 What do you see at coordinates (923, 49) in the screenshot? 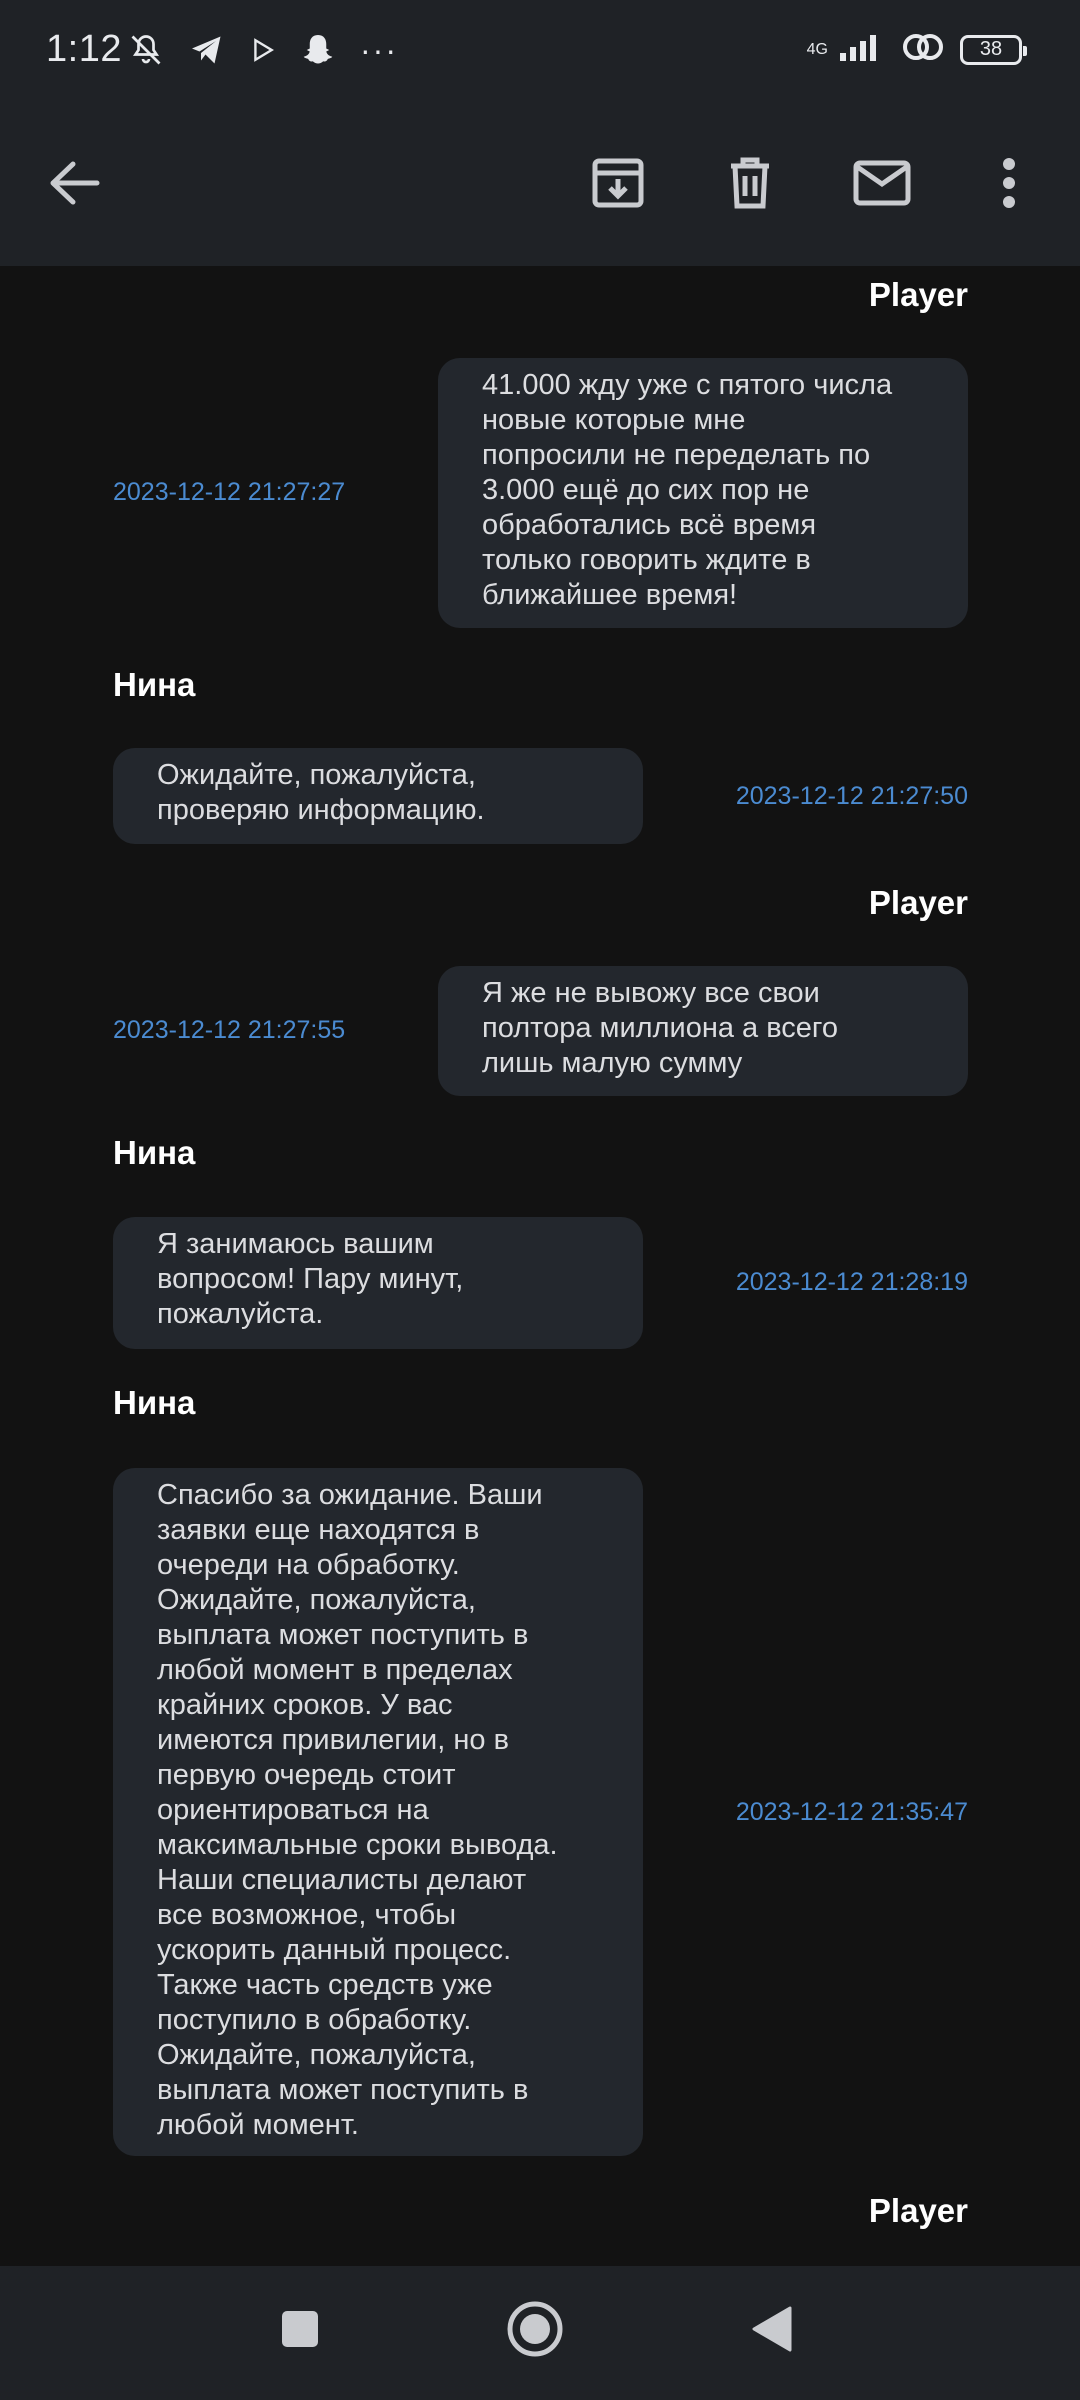
I see `link-icon` at bounding box center [923, 49].